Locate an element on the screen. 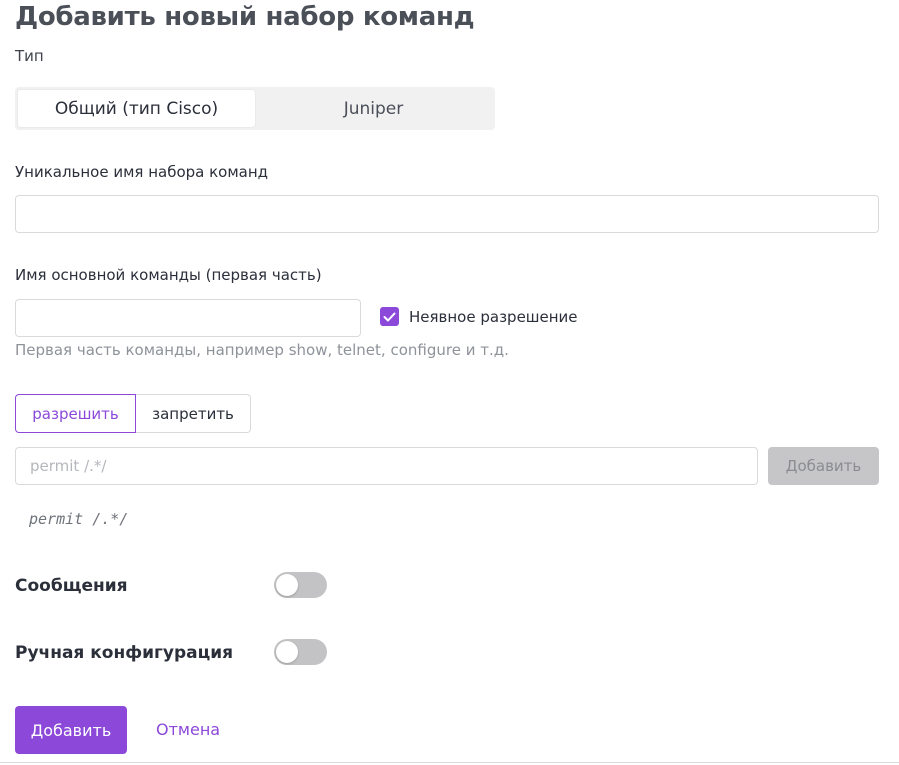 The width and height of the screenshot is (899, 765). rule-mode-toggle: разрешить запретить is located at coordinates (133, 413).